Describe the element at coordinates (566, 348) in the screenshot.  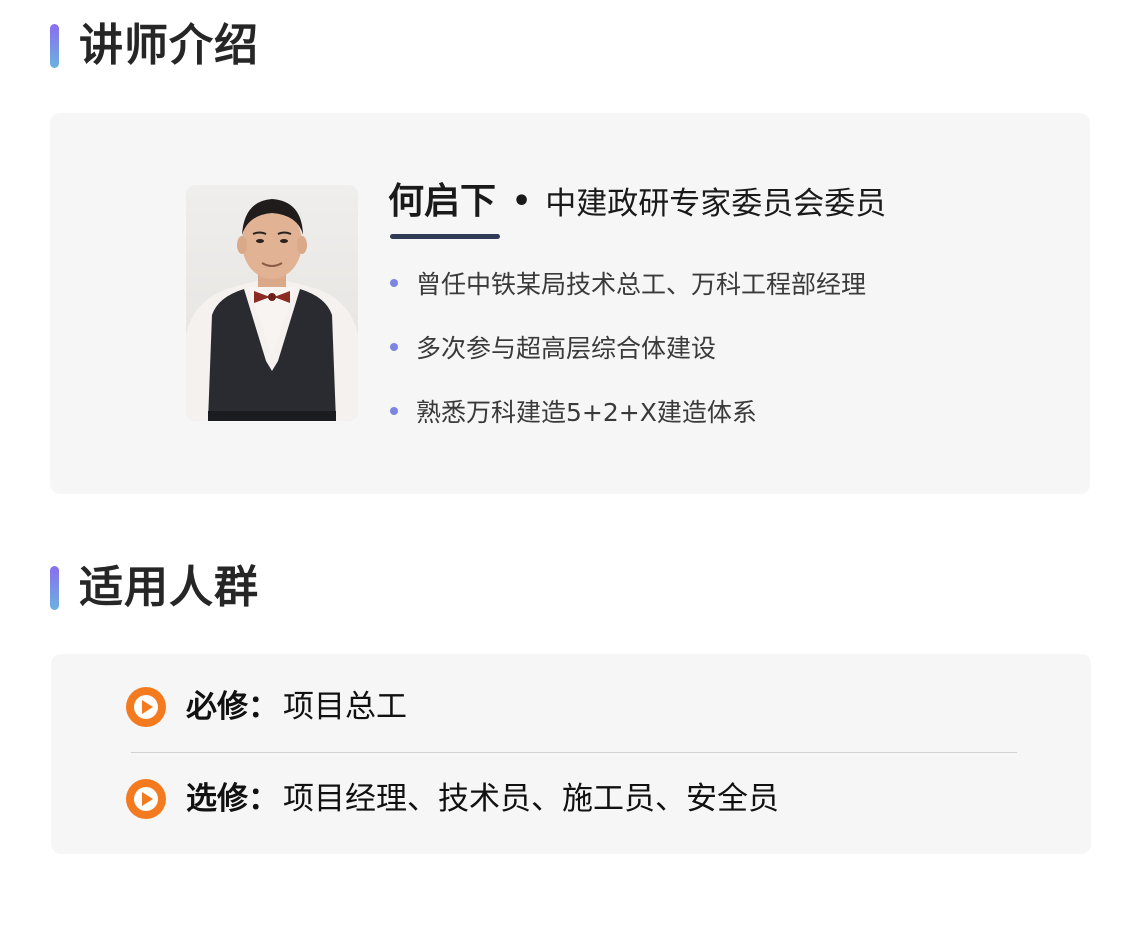
I see `bullet-text: 多次参与超高层综合体建设` at that location.